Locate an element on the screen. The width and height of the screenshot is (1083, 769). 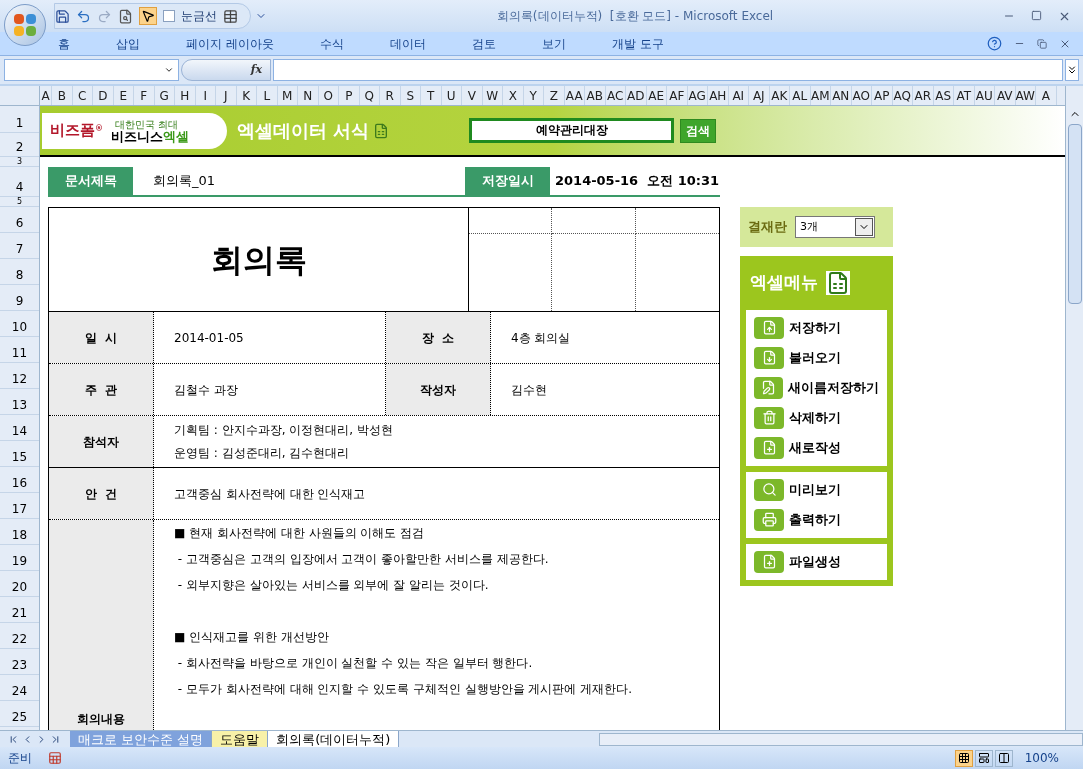
table-icon is located at coordinates (230, 16).